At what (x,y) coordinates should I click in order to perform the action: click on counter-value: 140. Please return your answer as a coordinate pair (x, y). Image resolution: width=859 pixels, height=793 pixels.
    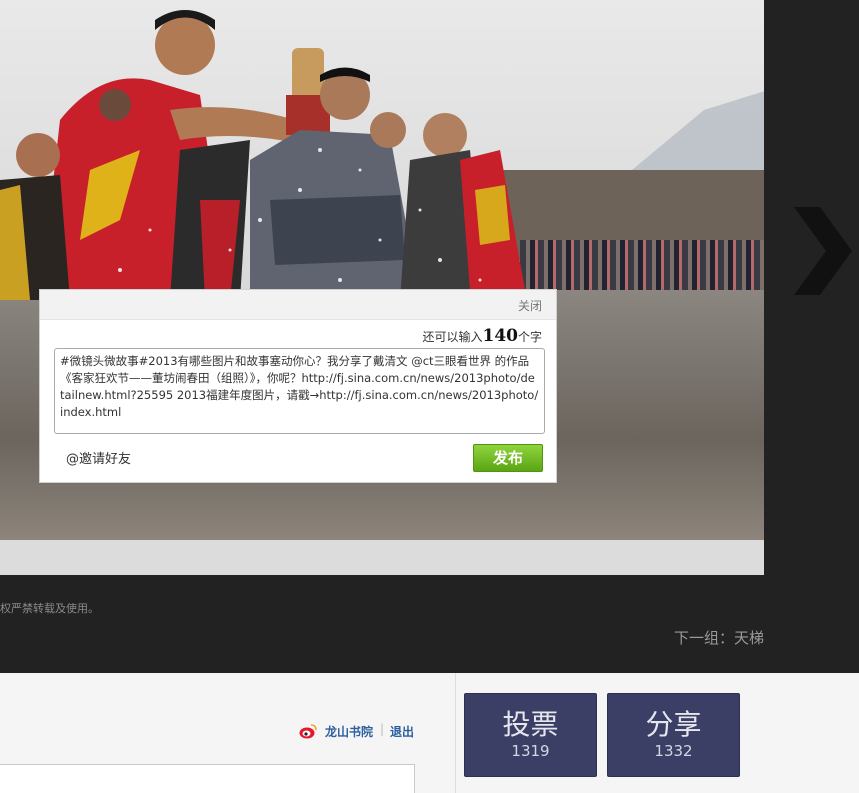
    Looking at the image, I should click on (500, 336).